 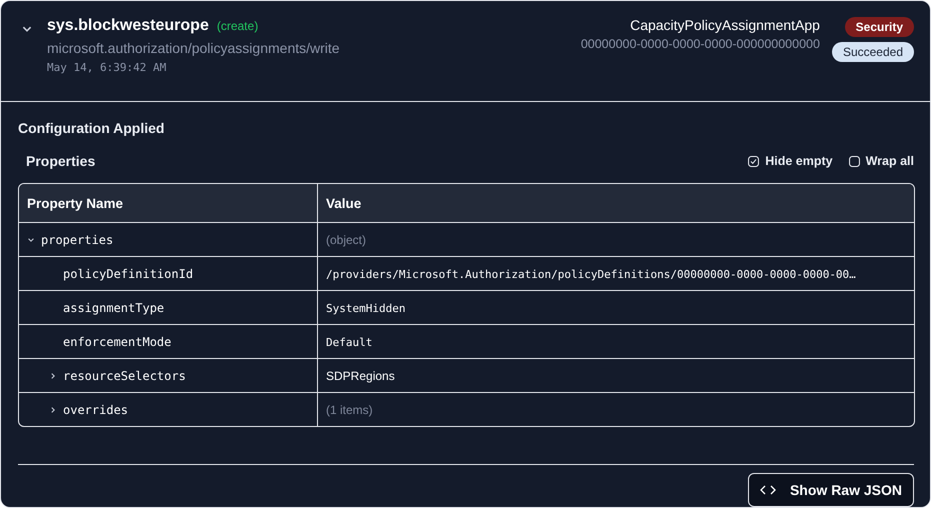 I want to click on status-badge: Security, so click(x=879, y=27).